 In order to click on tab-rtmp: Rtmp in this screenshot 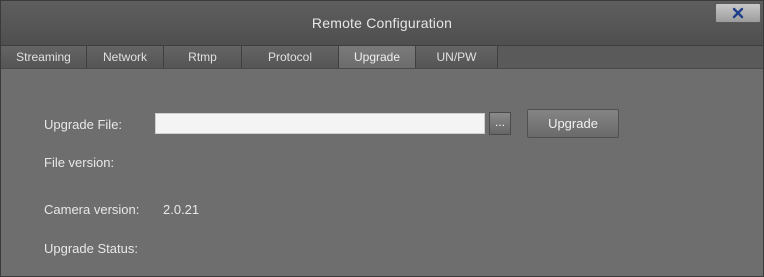, I will do `click(203, 57)`.